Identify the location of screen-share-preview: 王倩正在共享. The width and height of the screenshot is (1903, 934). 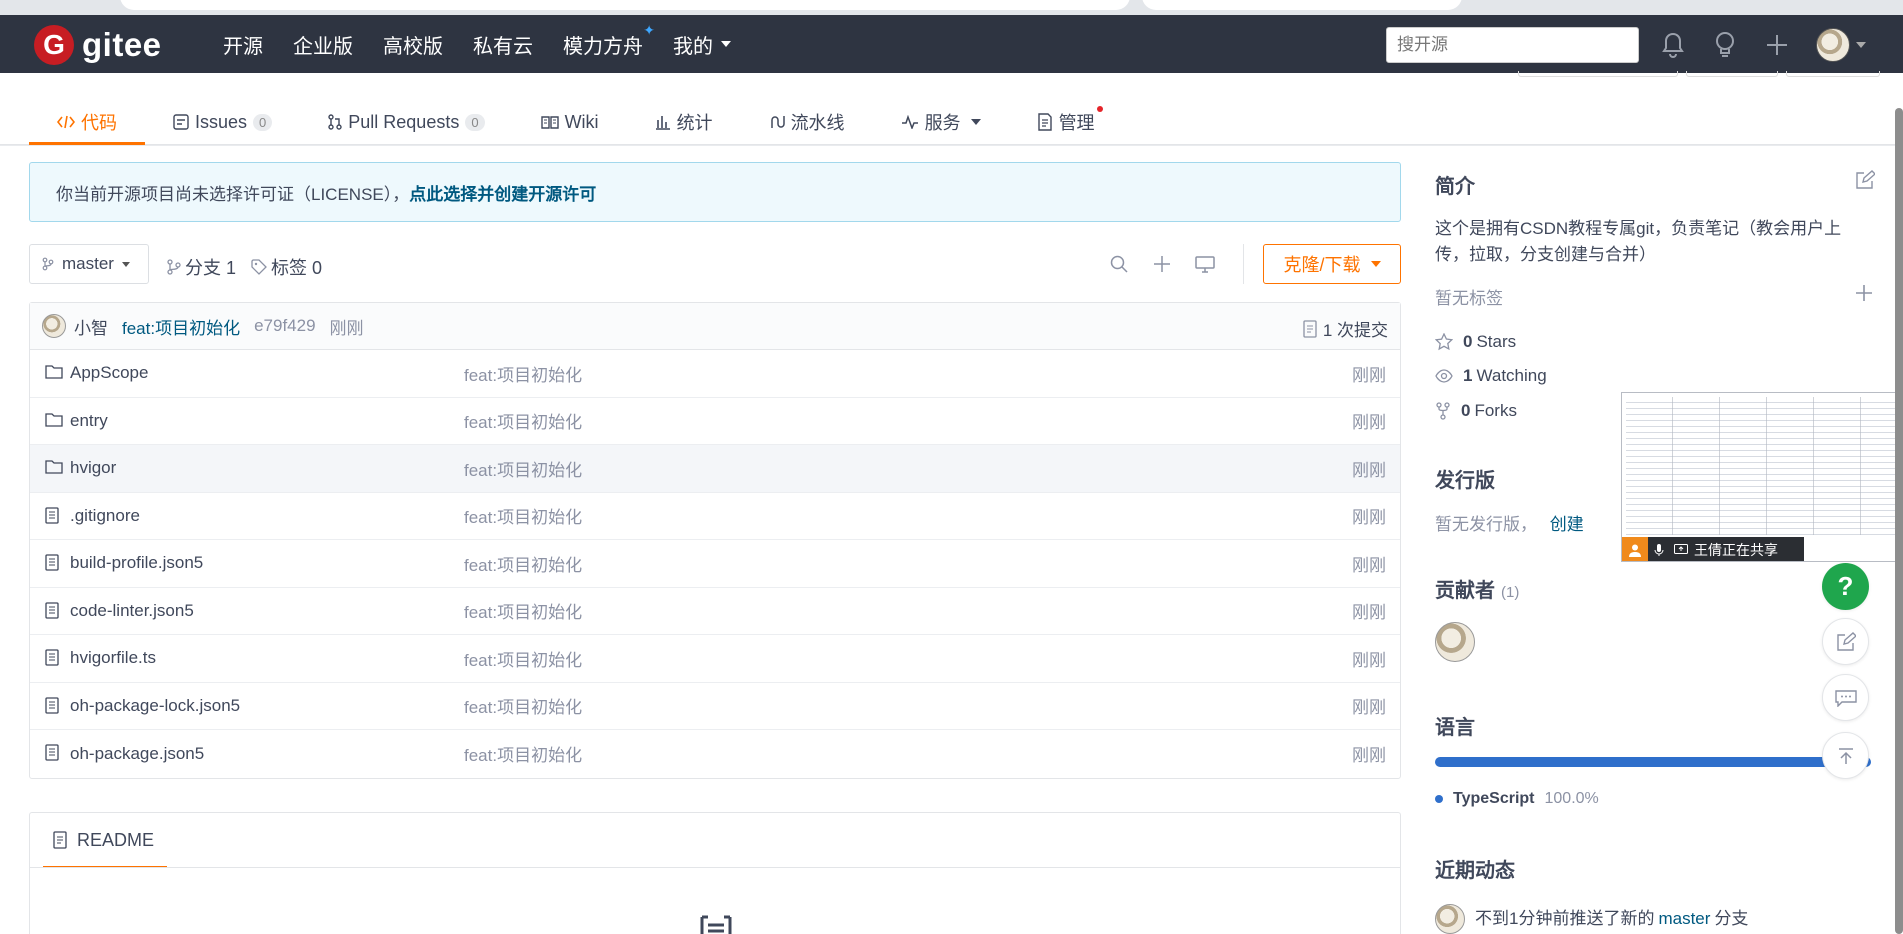
(1762, 477).